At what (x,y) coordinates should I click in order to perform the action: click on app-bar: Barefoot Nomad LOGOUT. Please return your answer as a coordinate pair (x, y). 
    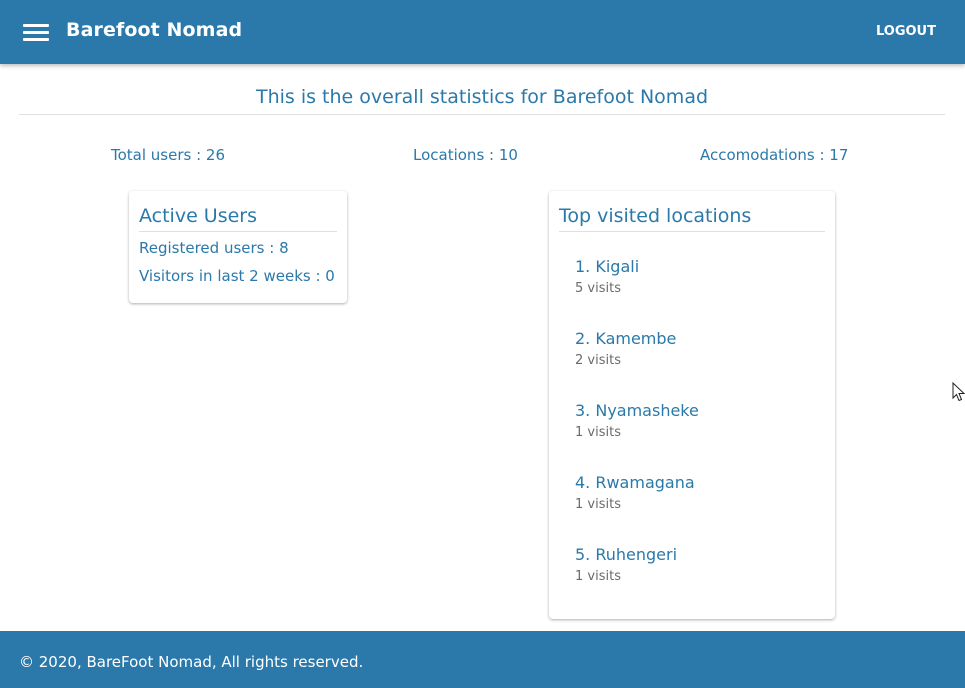
    Looking at the image, I should click on (482, 32).